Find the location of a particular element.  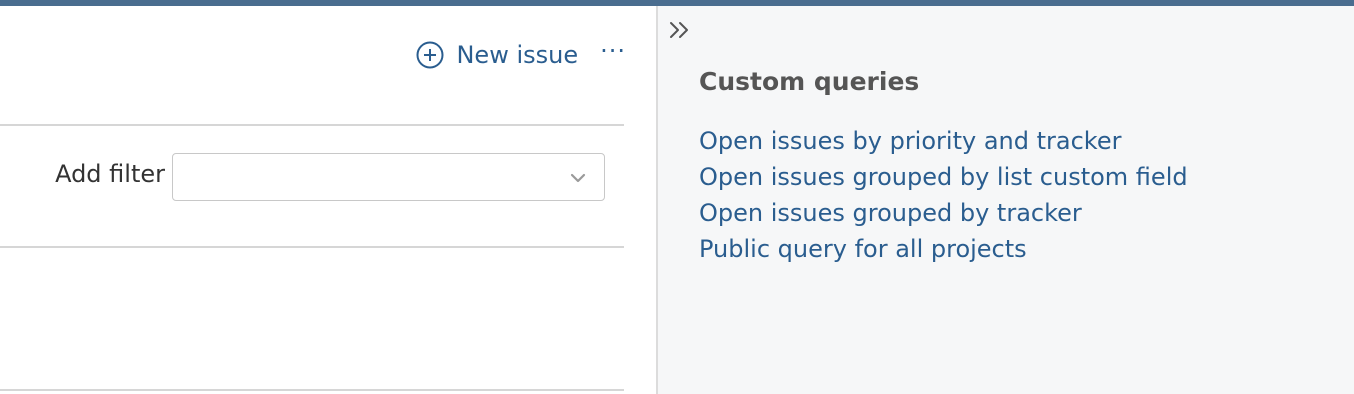

new-issue-link: New issue is located at coordinates (496, 55).